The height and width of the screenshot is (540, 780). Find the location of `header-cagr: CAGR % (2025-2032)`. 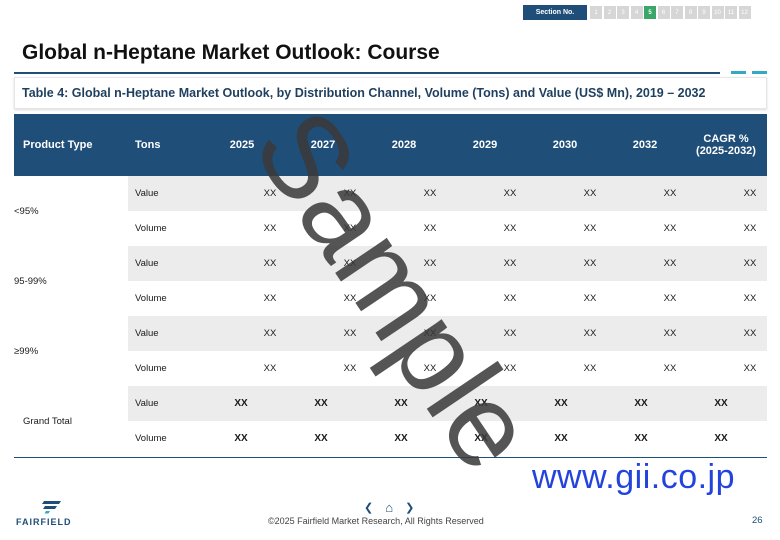

header-cagr: CAGR % (2025-2032) is located at coordinates (726, 145).